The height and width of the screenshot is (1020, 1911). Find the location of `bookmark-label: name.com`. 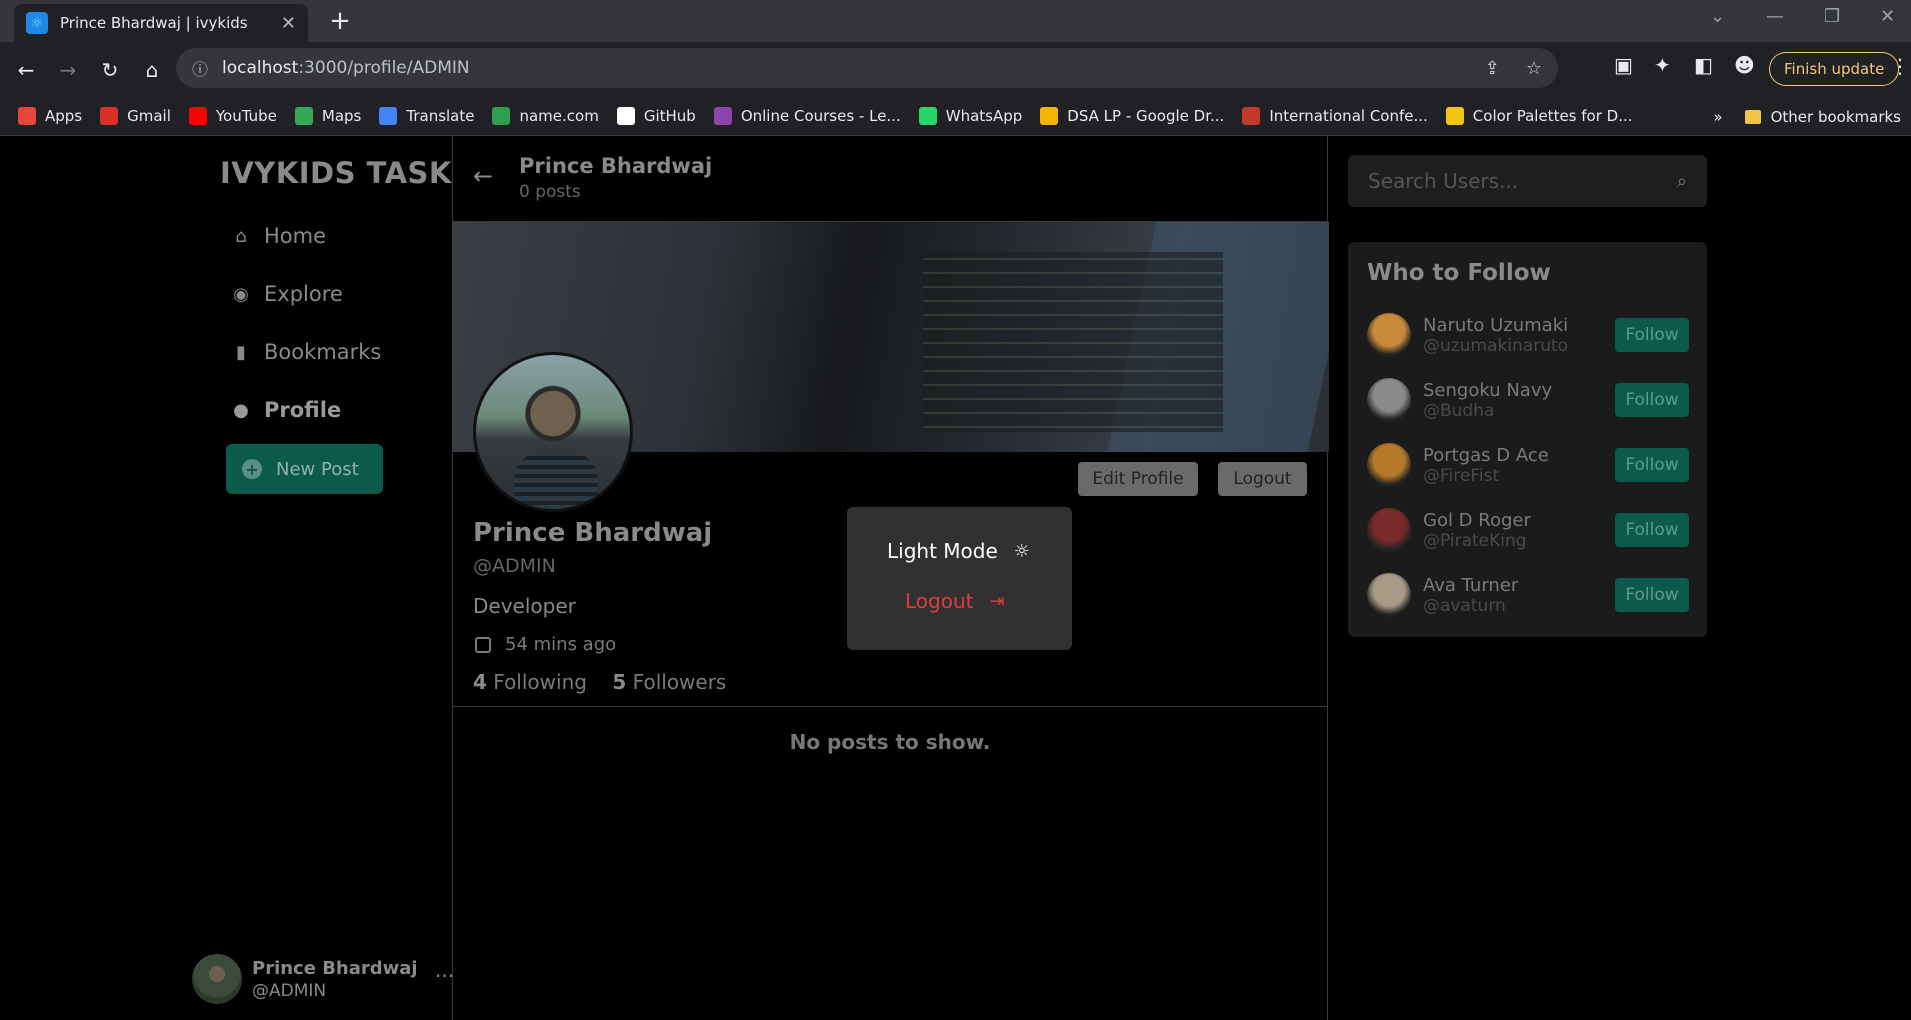

bookmark-label: name.com is located at coordinates (559, 116).